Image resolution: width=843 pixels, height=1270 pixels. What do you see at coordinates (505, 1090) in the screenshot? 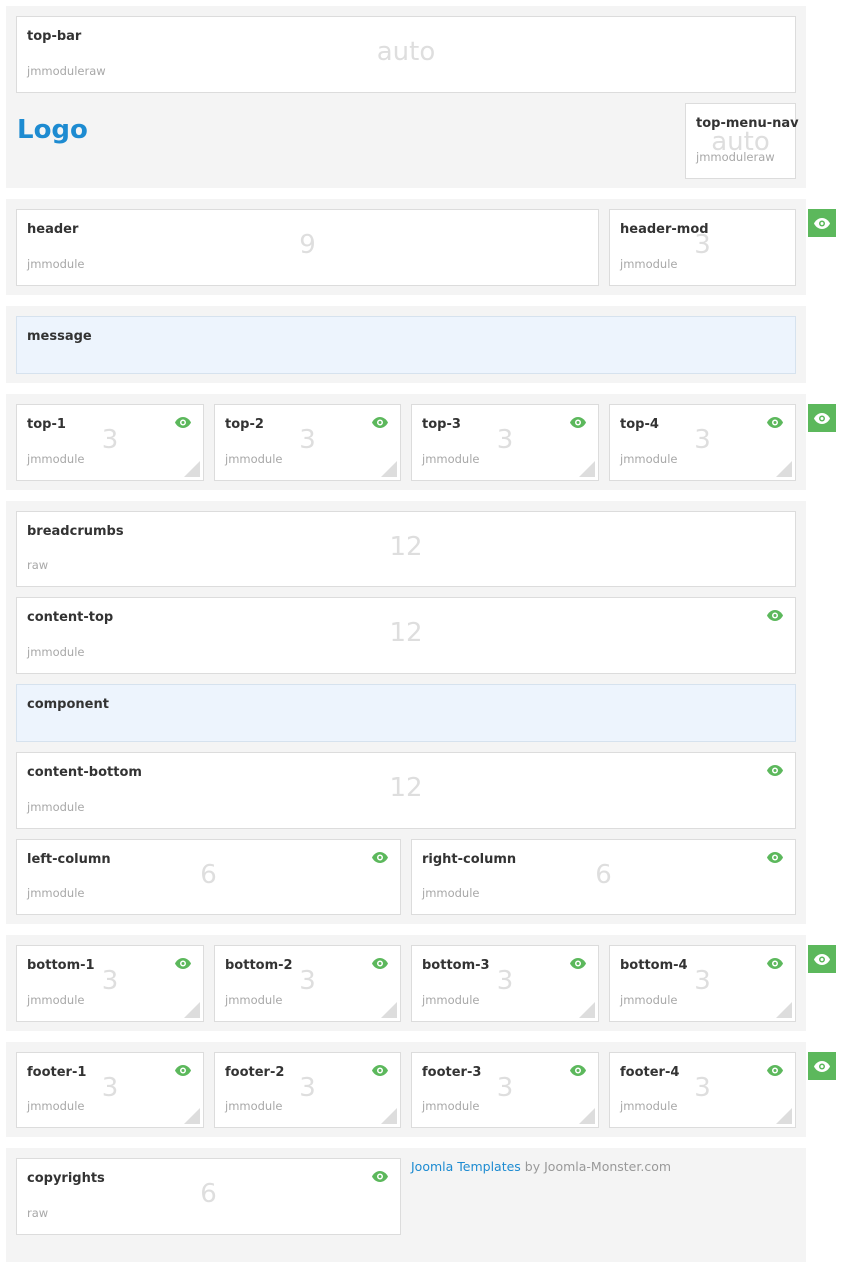
I see `module-footer-3: footer-3 3 jmmodule` at bounding box center [505, 1090].